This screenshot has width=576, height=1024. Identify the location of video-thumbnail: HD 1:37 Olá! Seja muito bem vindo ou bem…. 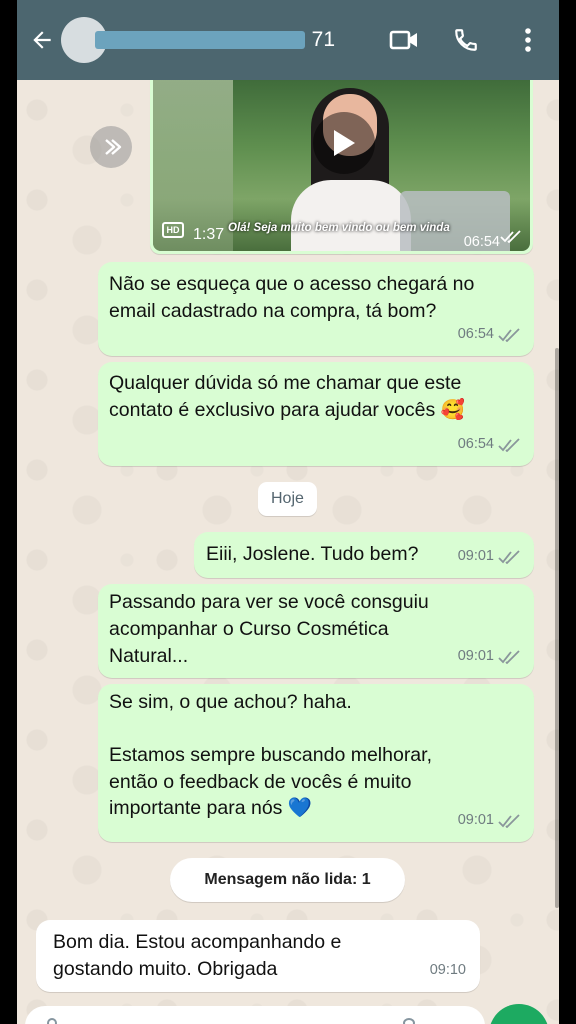
(341, 164).